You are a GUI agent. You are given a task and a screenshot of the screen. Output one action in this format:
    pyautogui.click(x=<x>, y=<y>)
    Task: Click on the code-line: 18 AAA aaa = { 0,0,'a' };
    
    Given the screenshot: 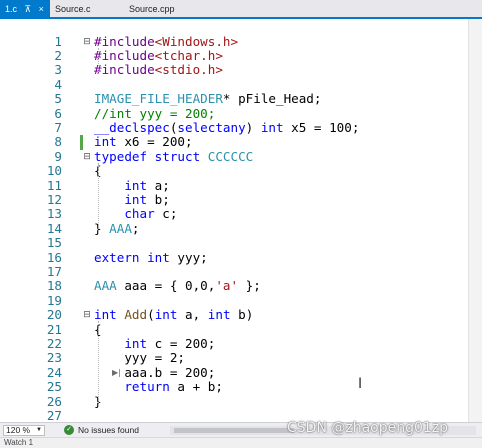 What is the action you would take?
    pyautogui.click(x=234, y=285)
    